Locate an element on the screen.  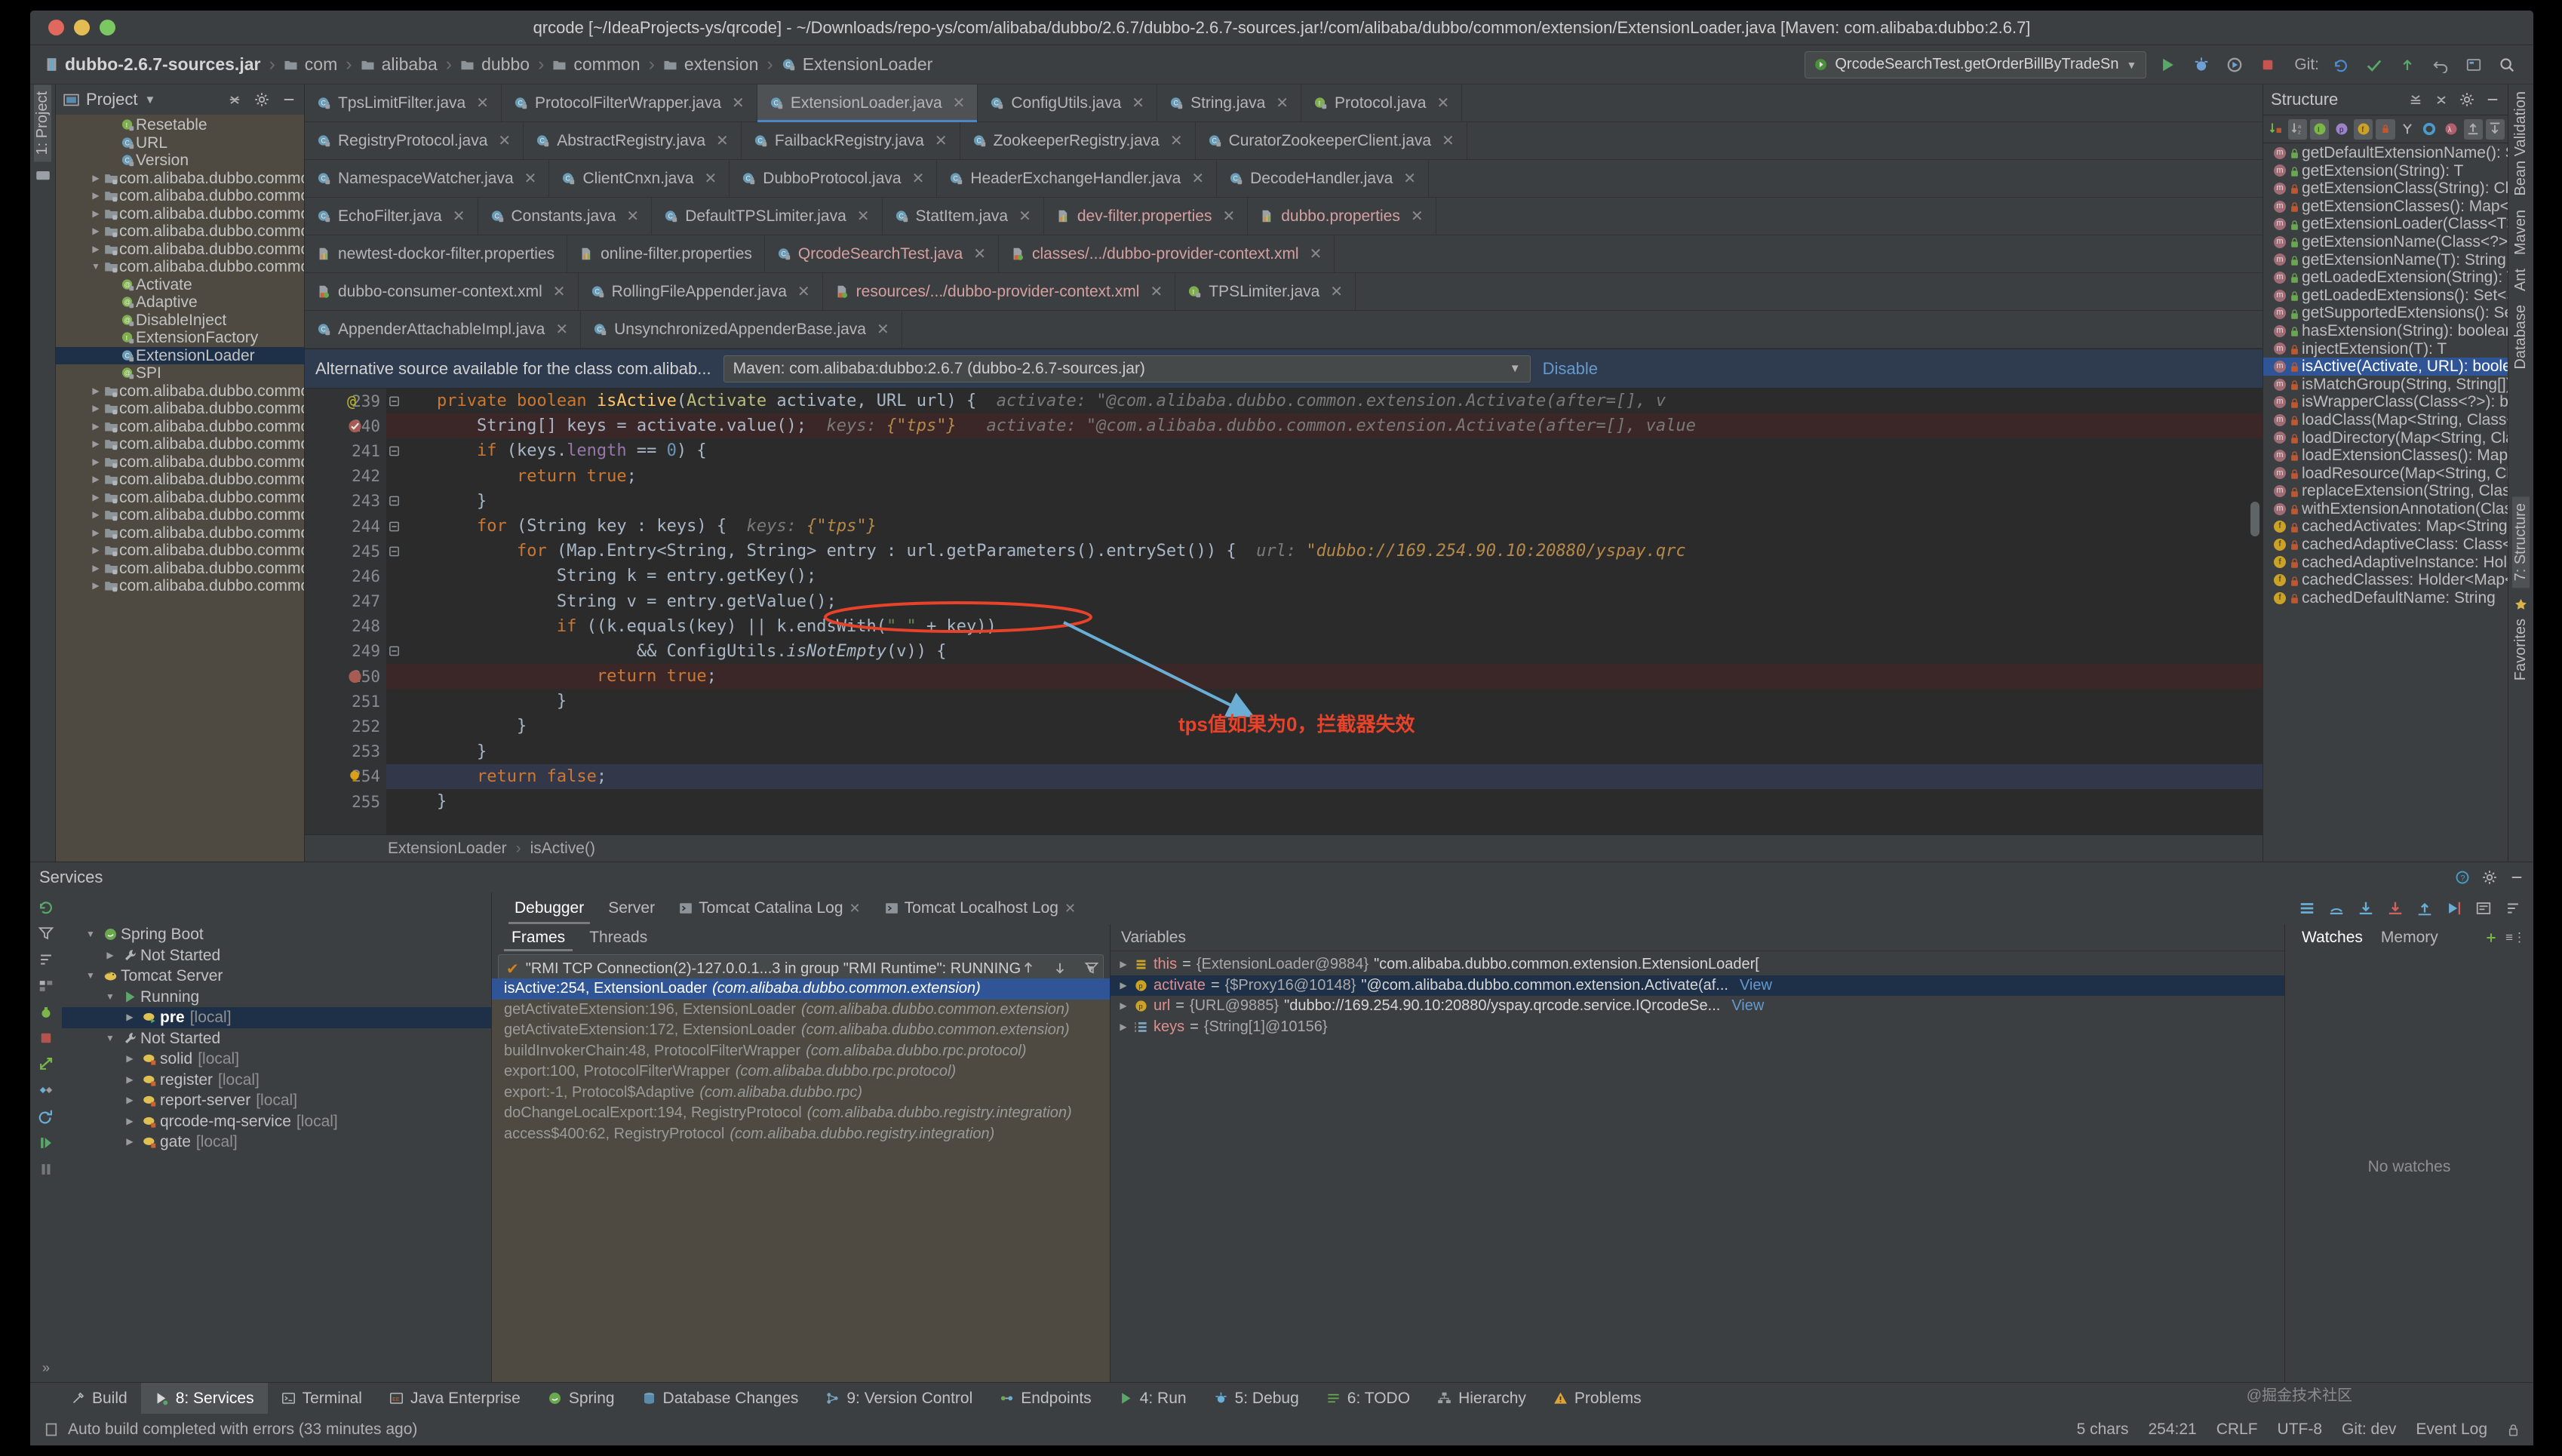
project-tree-row: ▼ com.alibaba.dubbo.common.extension is located at coordinates (180, 267).